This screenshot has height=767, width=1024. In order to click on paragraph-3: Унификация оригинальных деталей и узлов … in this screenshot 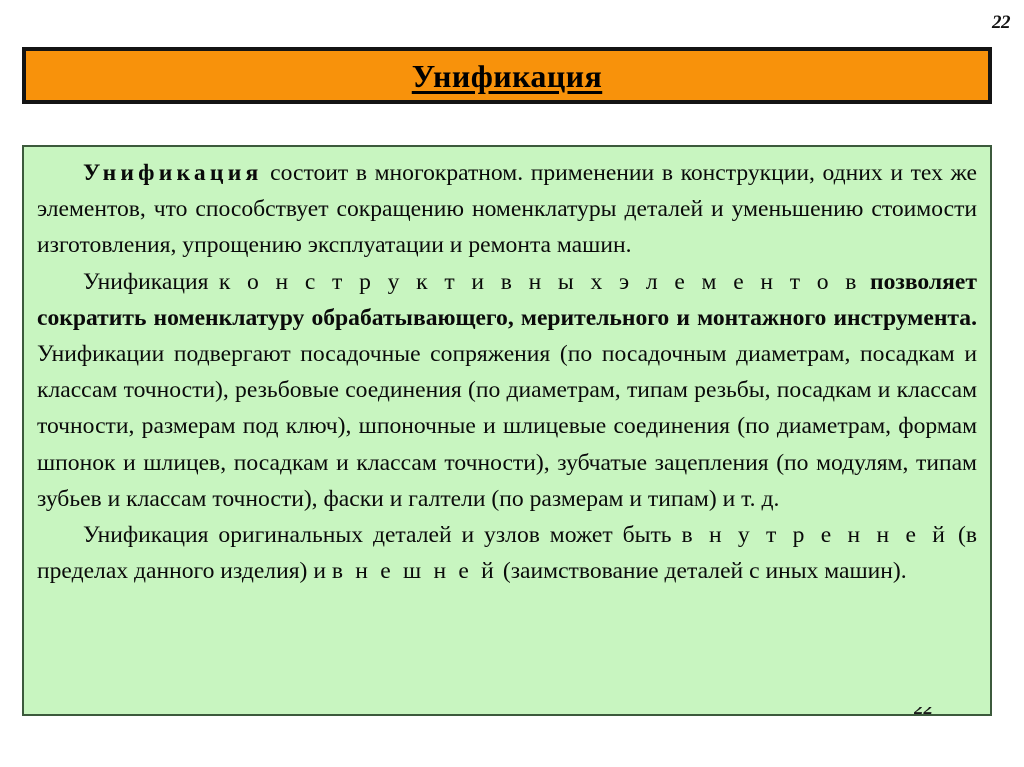, I will do `click(507, 553)`.